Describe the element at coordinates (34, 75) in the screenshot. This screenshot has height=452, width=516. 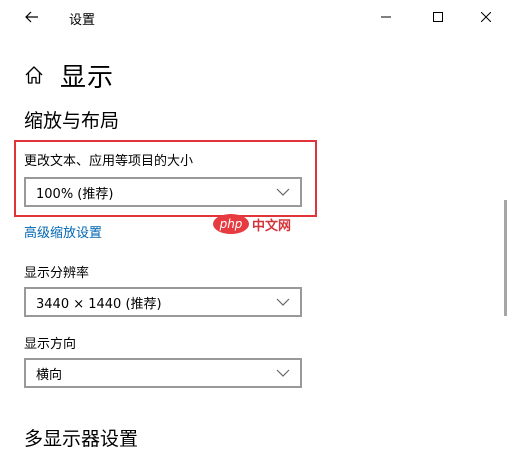
I see `home-icon` at that location.